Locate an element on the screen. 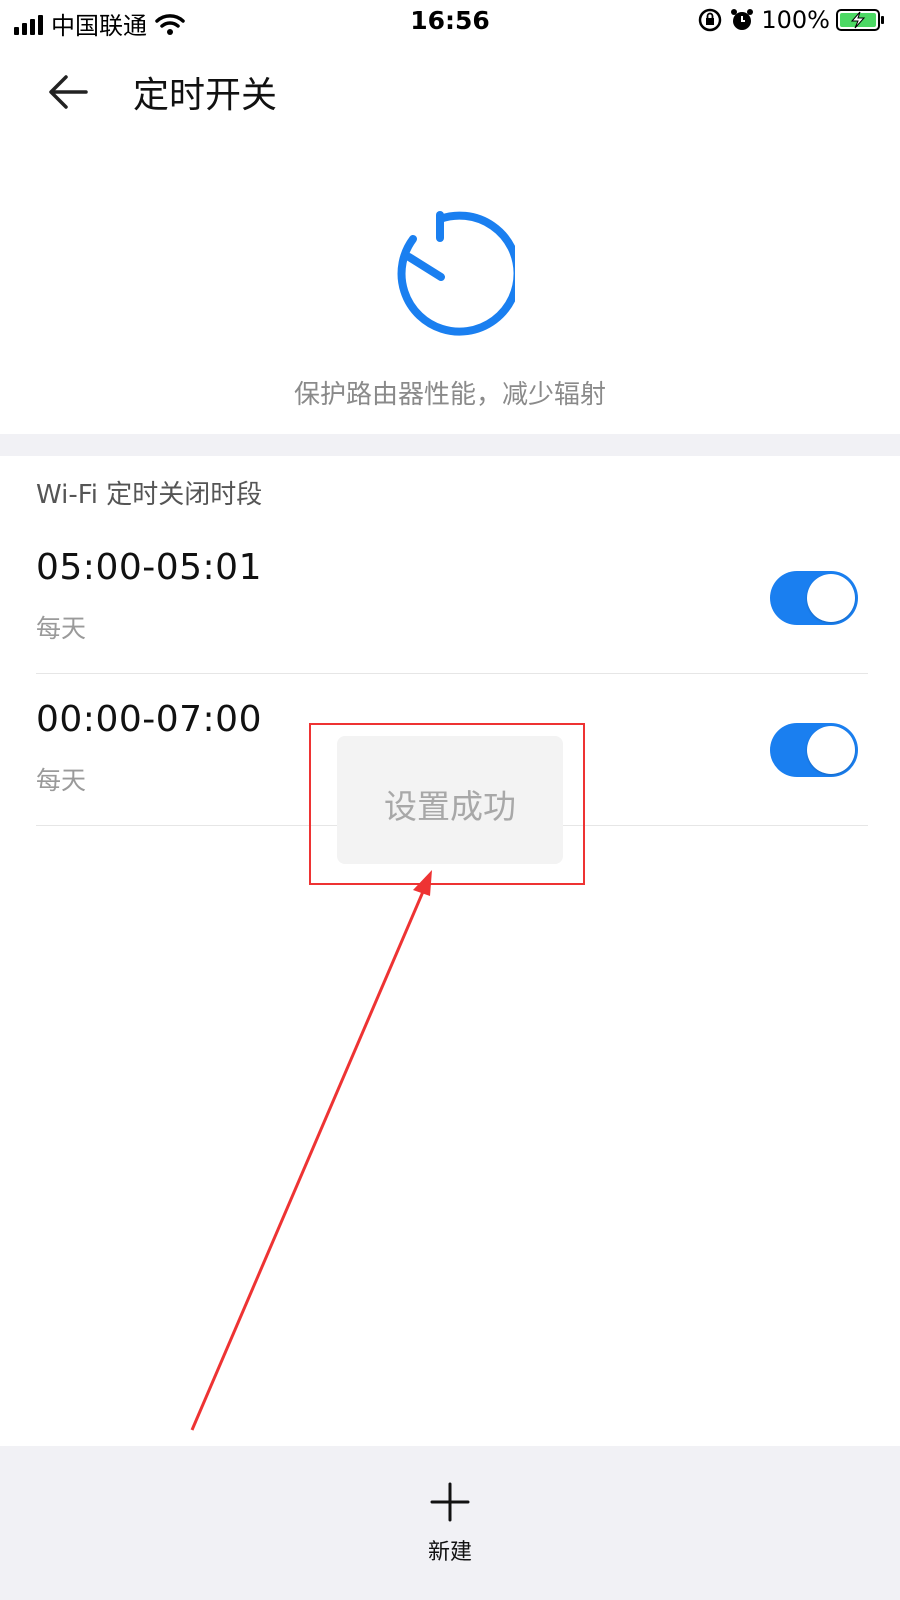  schedule-time: 00:00-07:00 is located at coordinates (149, 719).